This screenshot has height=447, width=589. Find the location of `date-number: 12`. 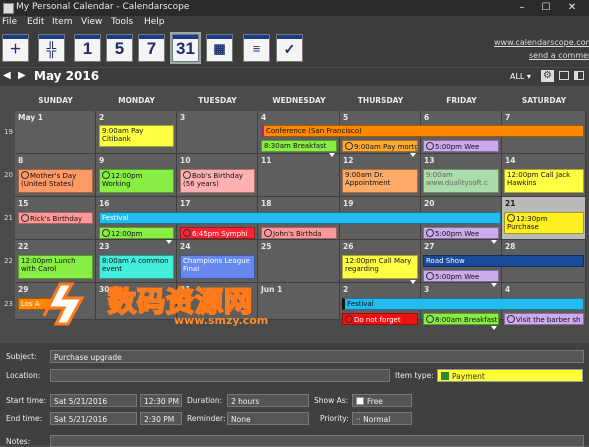

date-number: 12 is located at coordinates (348, 160).